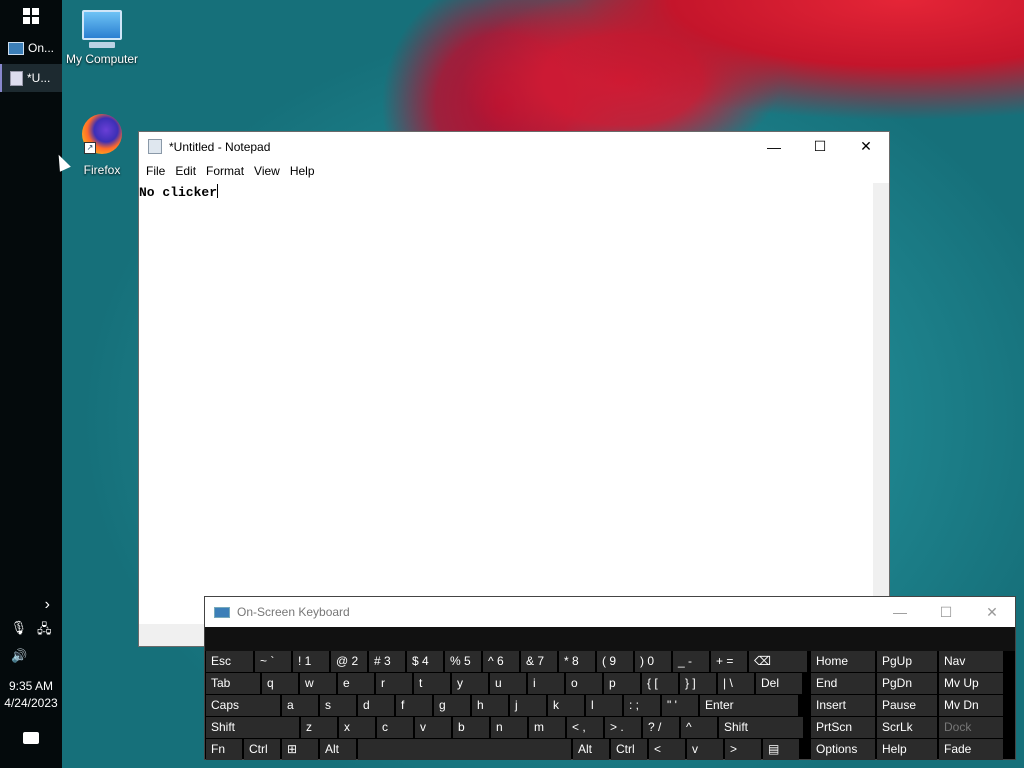  Describe the element at coordinates (432, 683) in the screenshot. I see `osk-key: t` at that location.